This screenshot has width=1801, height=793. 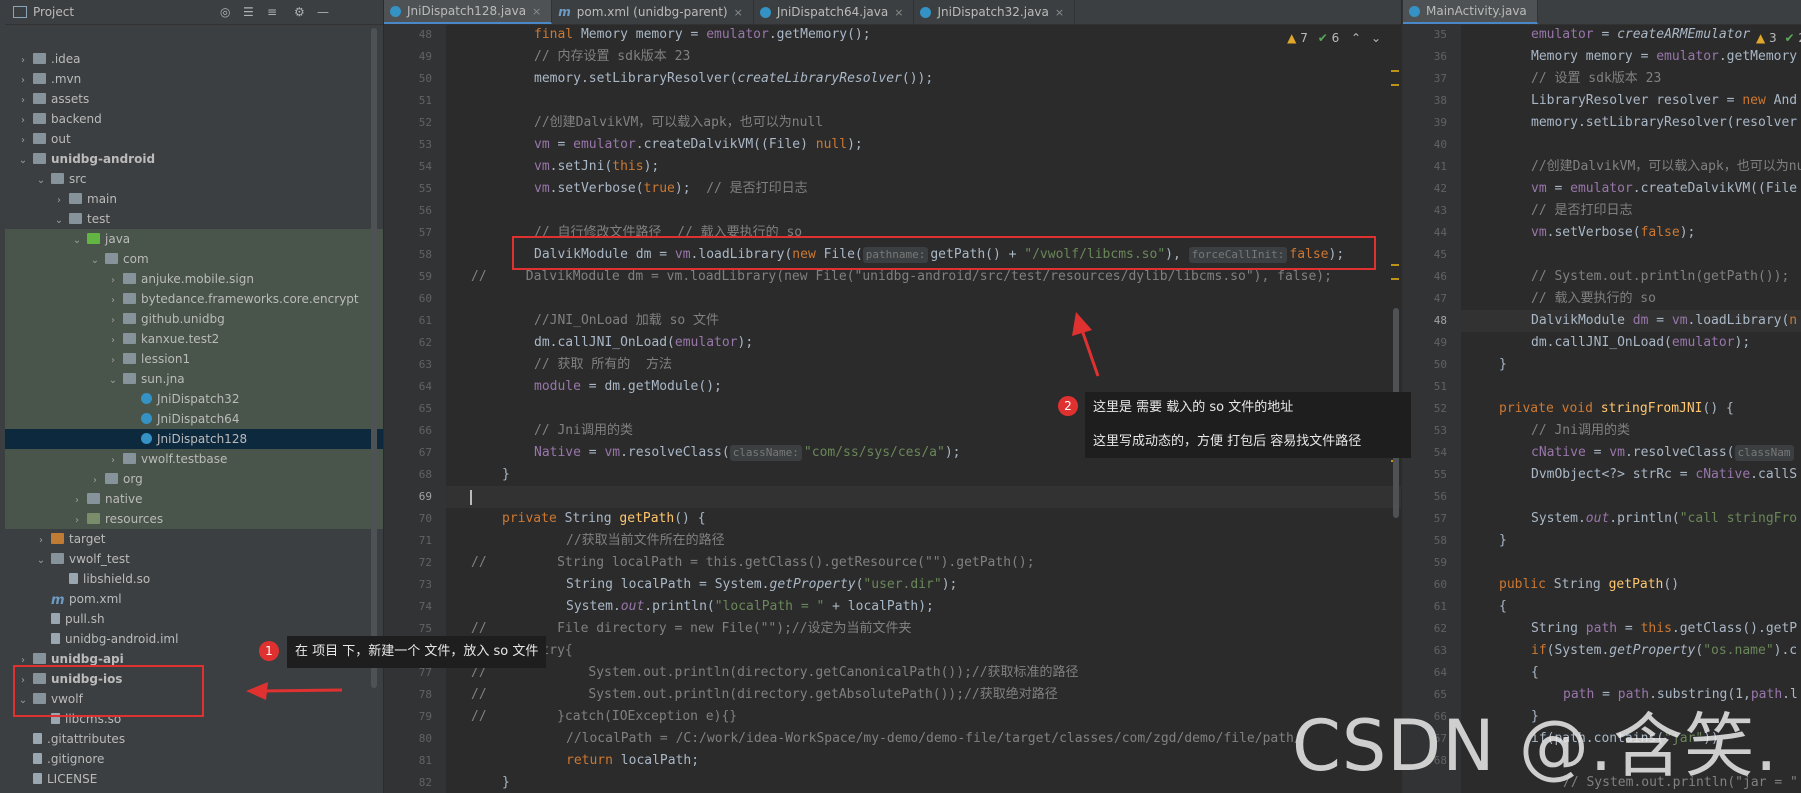 What do you see at coordinates (834, 12) in the screenshot?
I see `tab-jnidispatch64: JniDispatch64.java ×` at bounding box center [834, 12].